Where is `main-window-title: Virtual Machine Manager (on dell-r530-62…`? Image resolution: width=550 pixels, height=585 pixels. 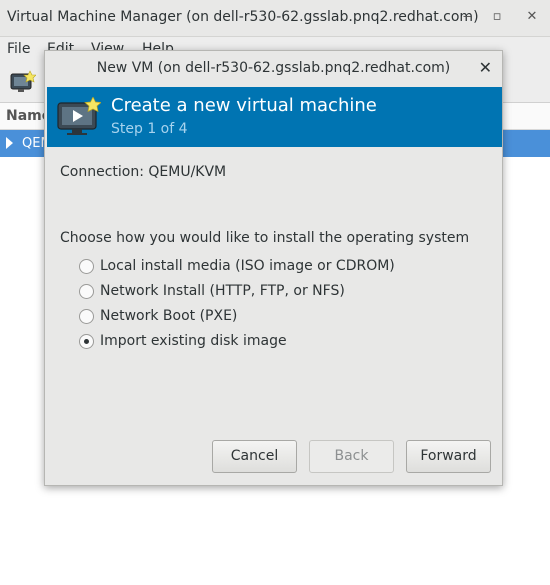 main-window-title: Virtual Machine Manager (on dell-r530-62… is located at coordinates (243, 17).